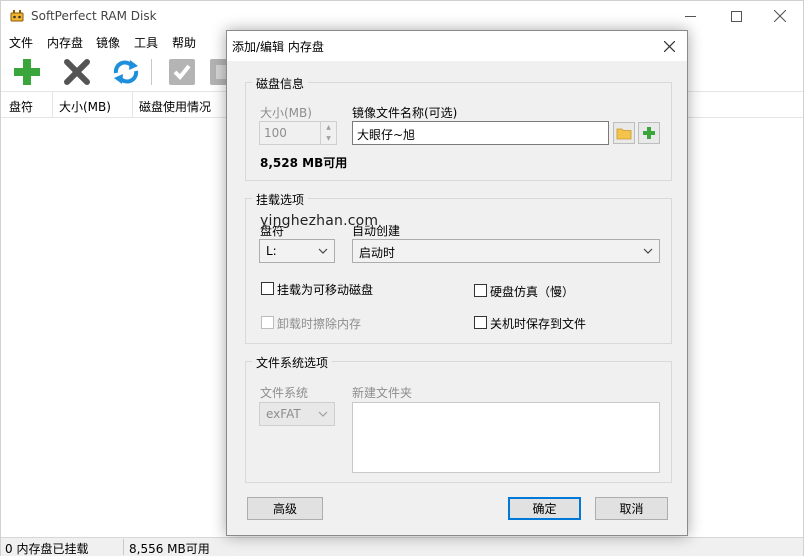 The image size is (804, 556). I want to click on menu-image: 镜像, so click(108, 42).